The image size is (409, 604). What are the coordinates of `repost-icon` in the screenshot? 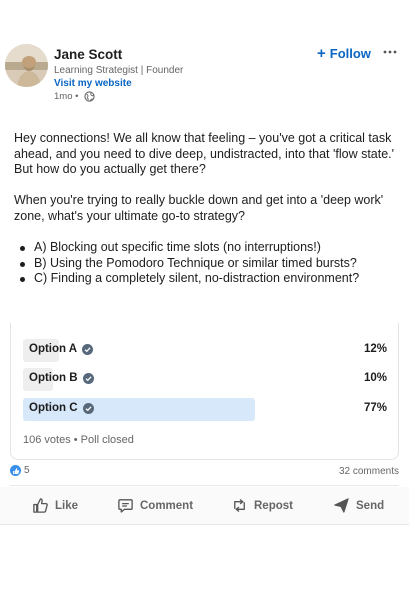 It's located at (239, 505).